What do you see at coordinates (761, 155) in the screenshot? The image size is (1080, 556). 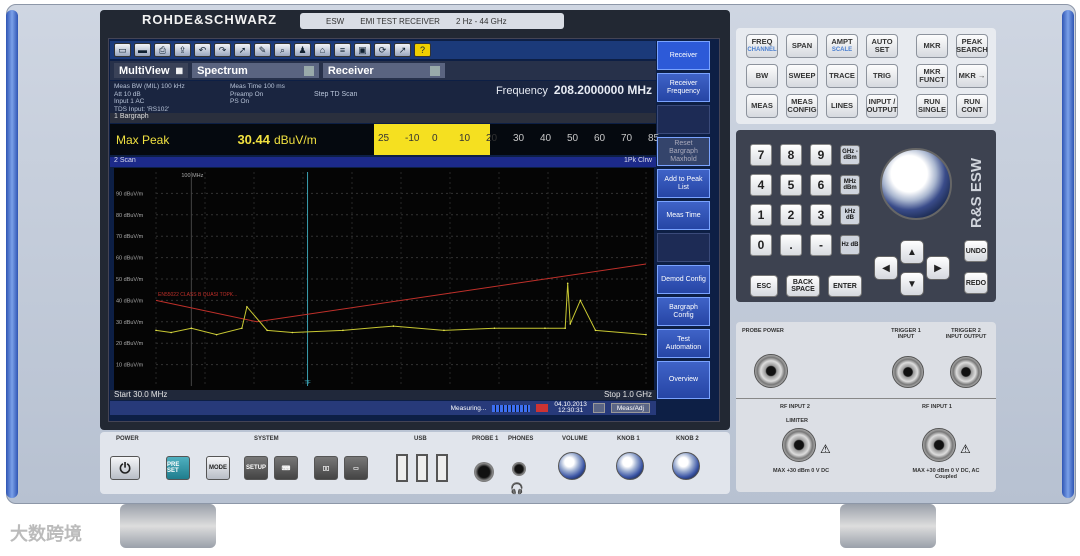 I see `numpad-key-7: 7` at bounding box center [761, 155].